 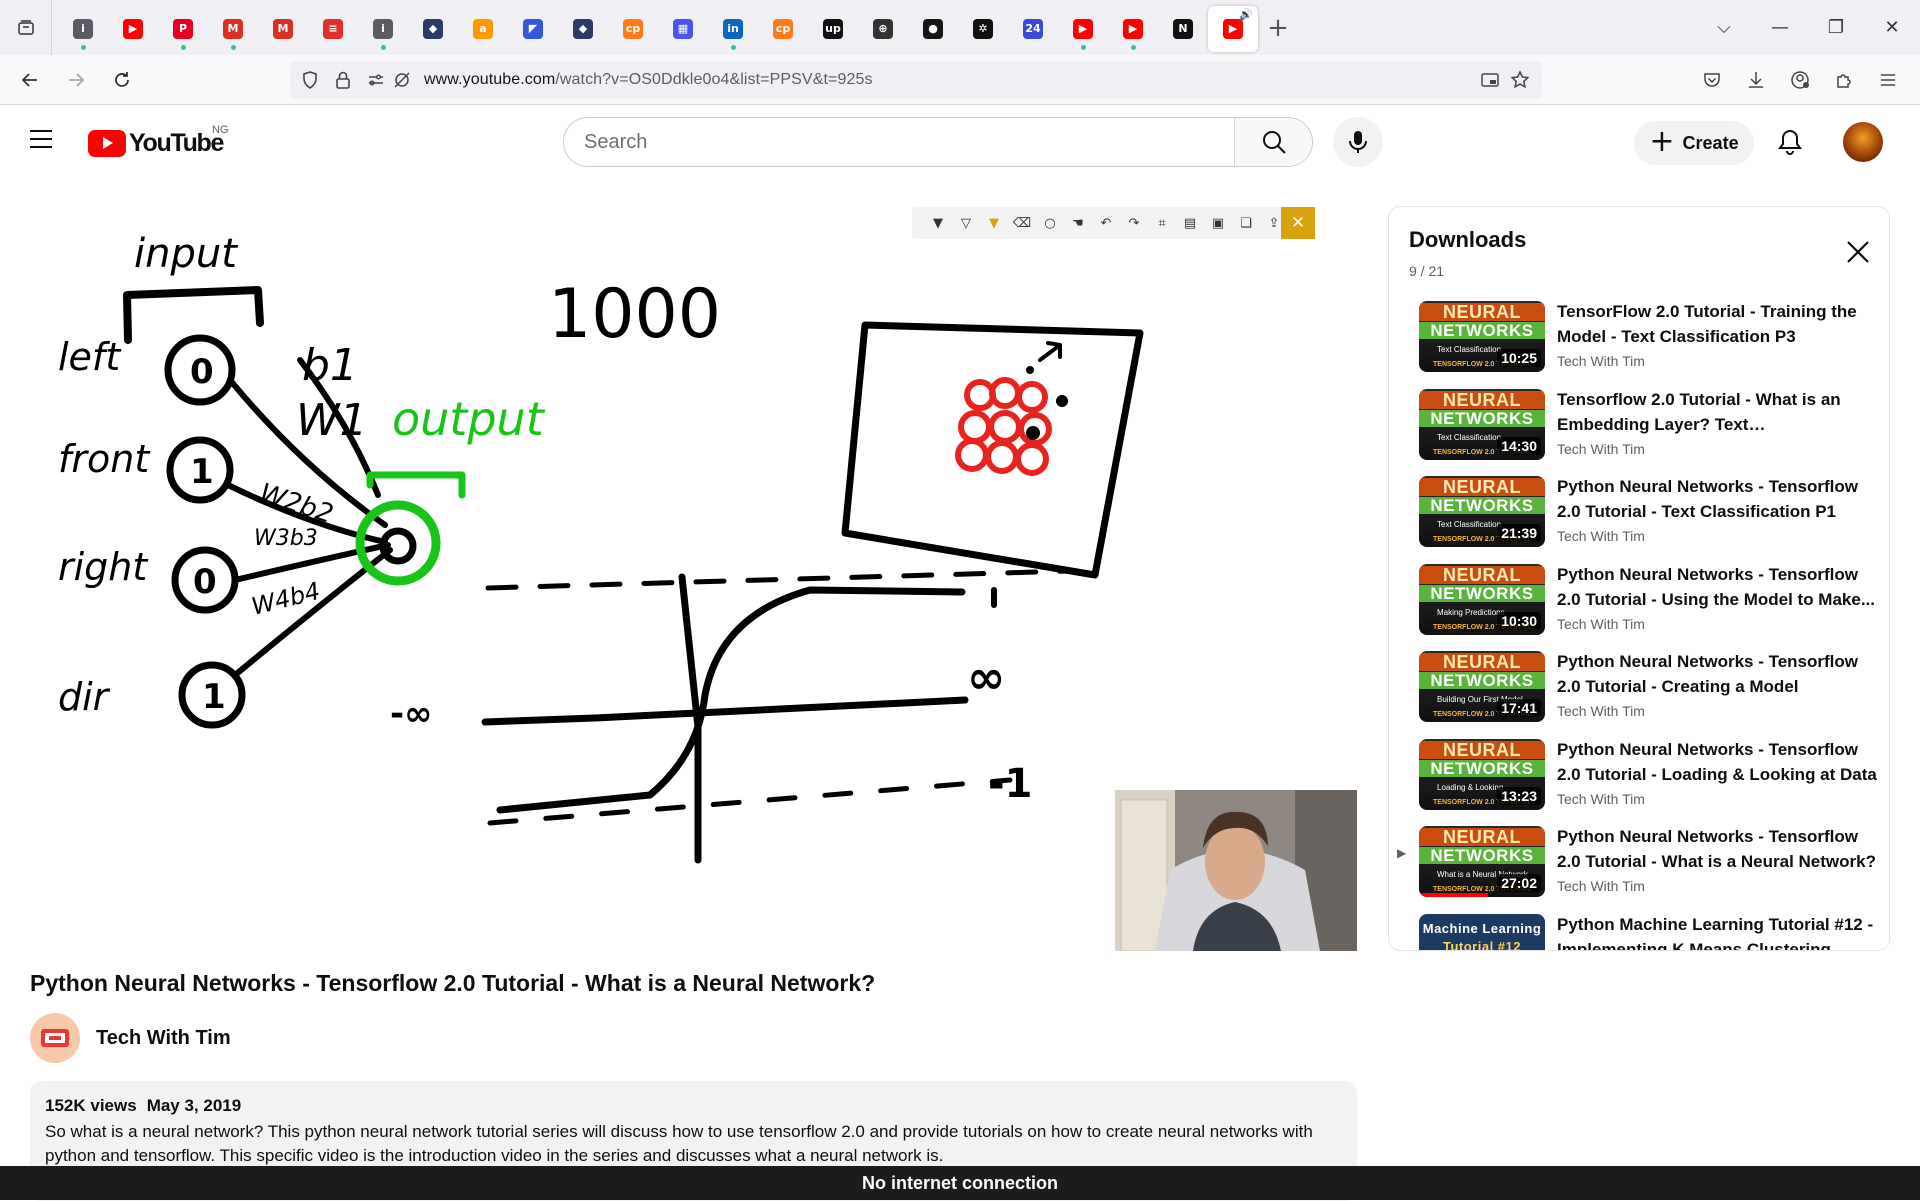 I want to click on browser-tab: ●, so click(x=933, y=29).